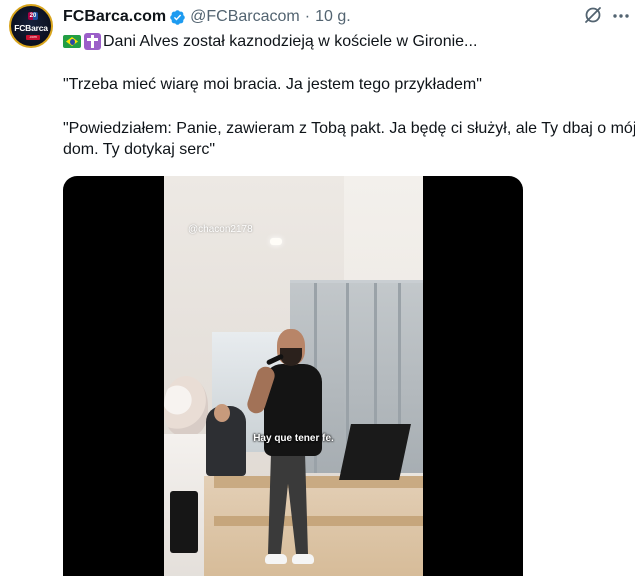 The height and width of the screenshot is (576, 635). Describe the element at coordinates (92, 41) in the screenshot. I see `latin-cross-icon` at that location.